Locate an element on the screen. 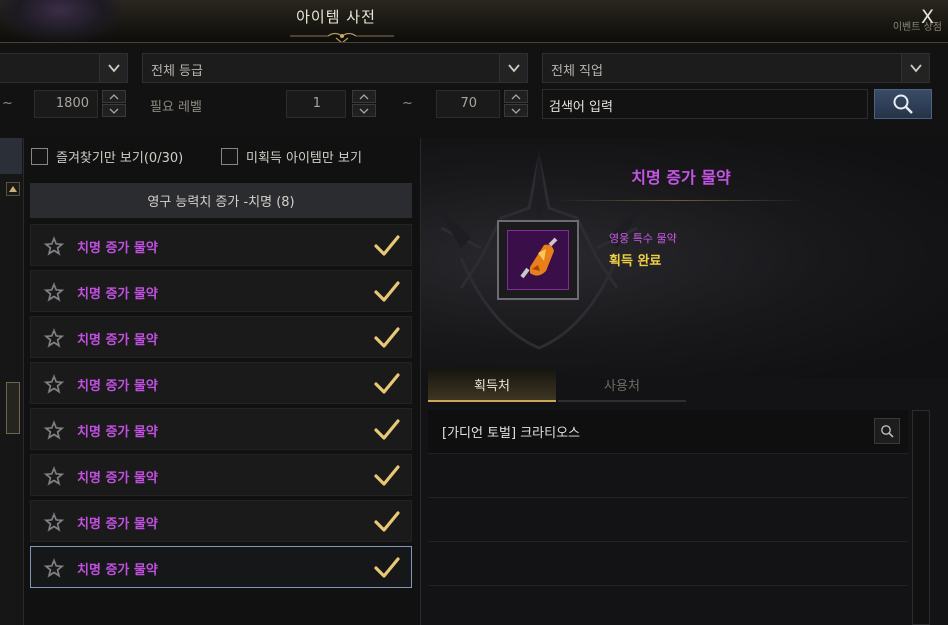 The height and width of the screenshot is (625, 948). favorites-filter: 즐겨찾기만 보기(0/30) is located at coordinates (107, 156).